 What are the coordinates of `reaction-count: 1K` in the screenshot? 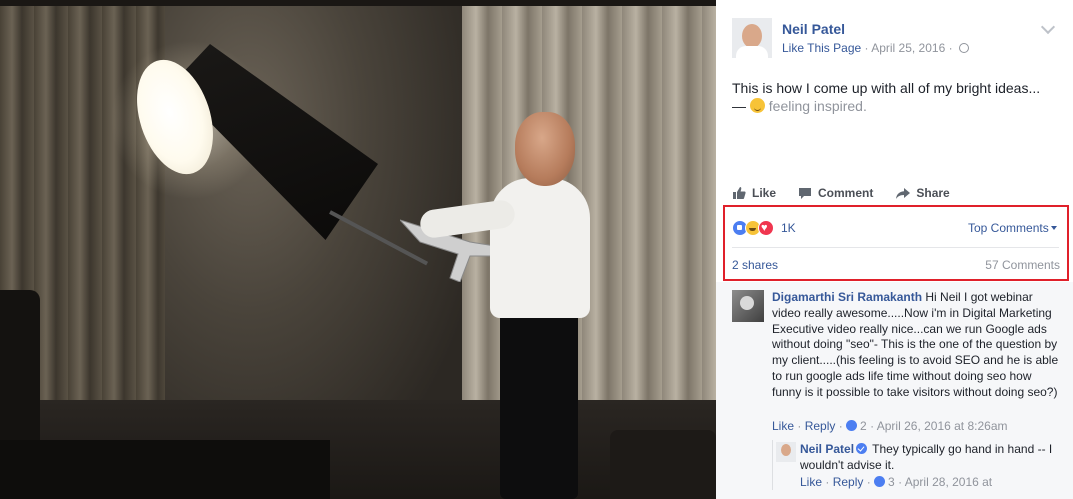 It's located at (788, 228).